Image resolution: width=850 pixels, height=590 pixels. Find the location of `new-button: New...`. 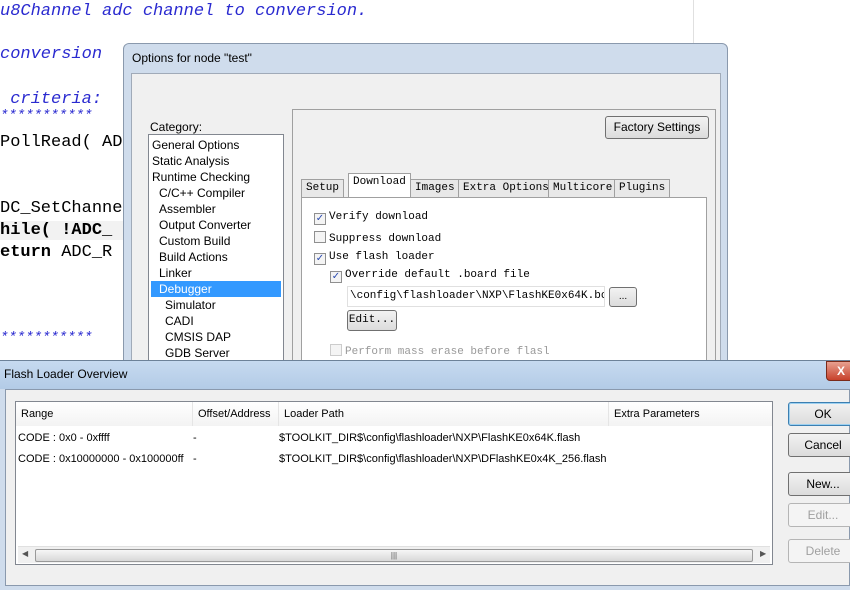

new-button: New... is located at coordinates (819, 484).